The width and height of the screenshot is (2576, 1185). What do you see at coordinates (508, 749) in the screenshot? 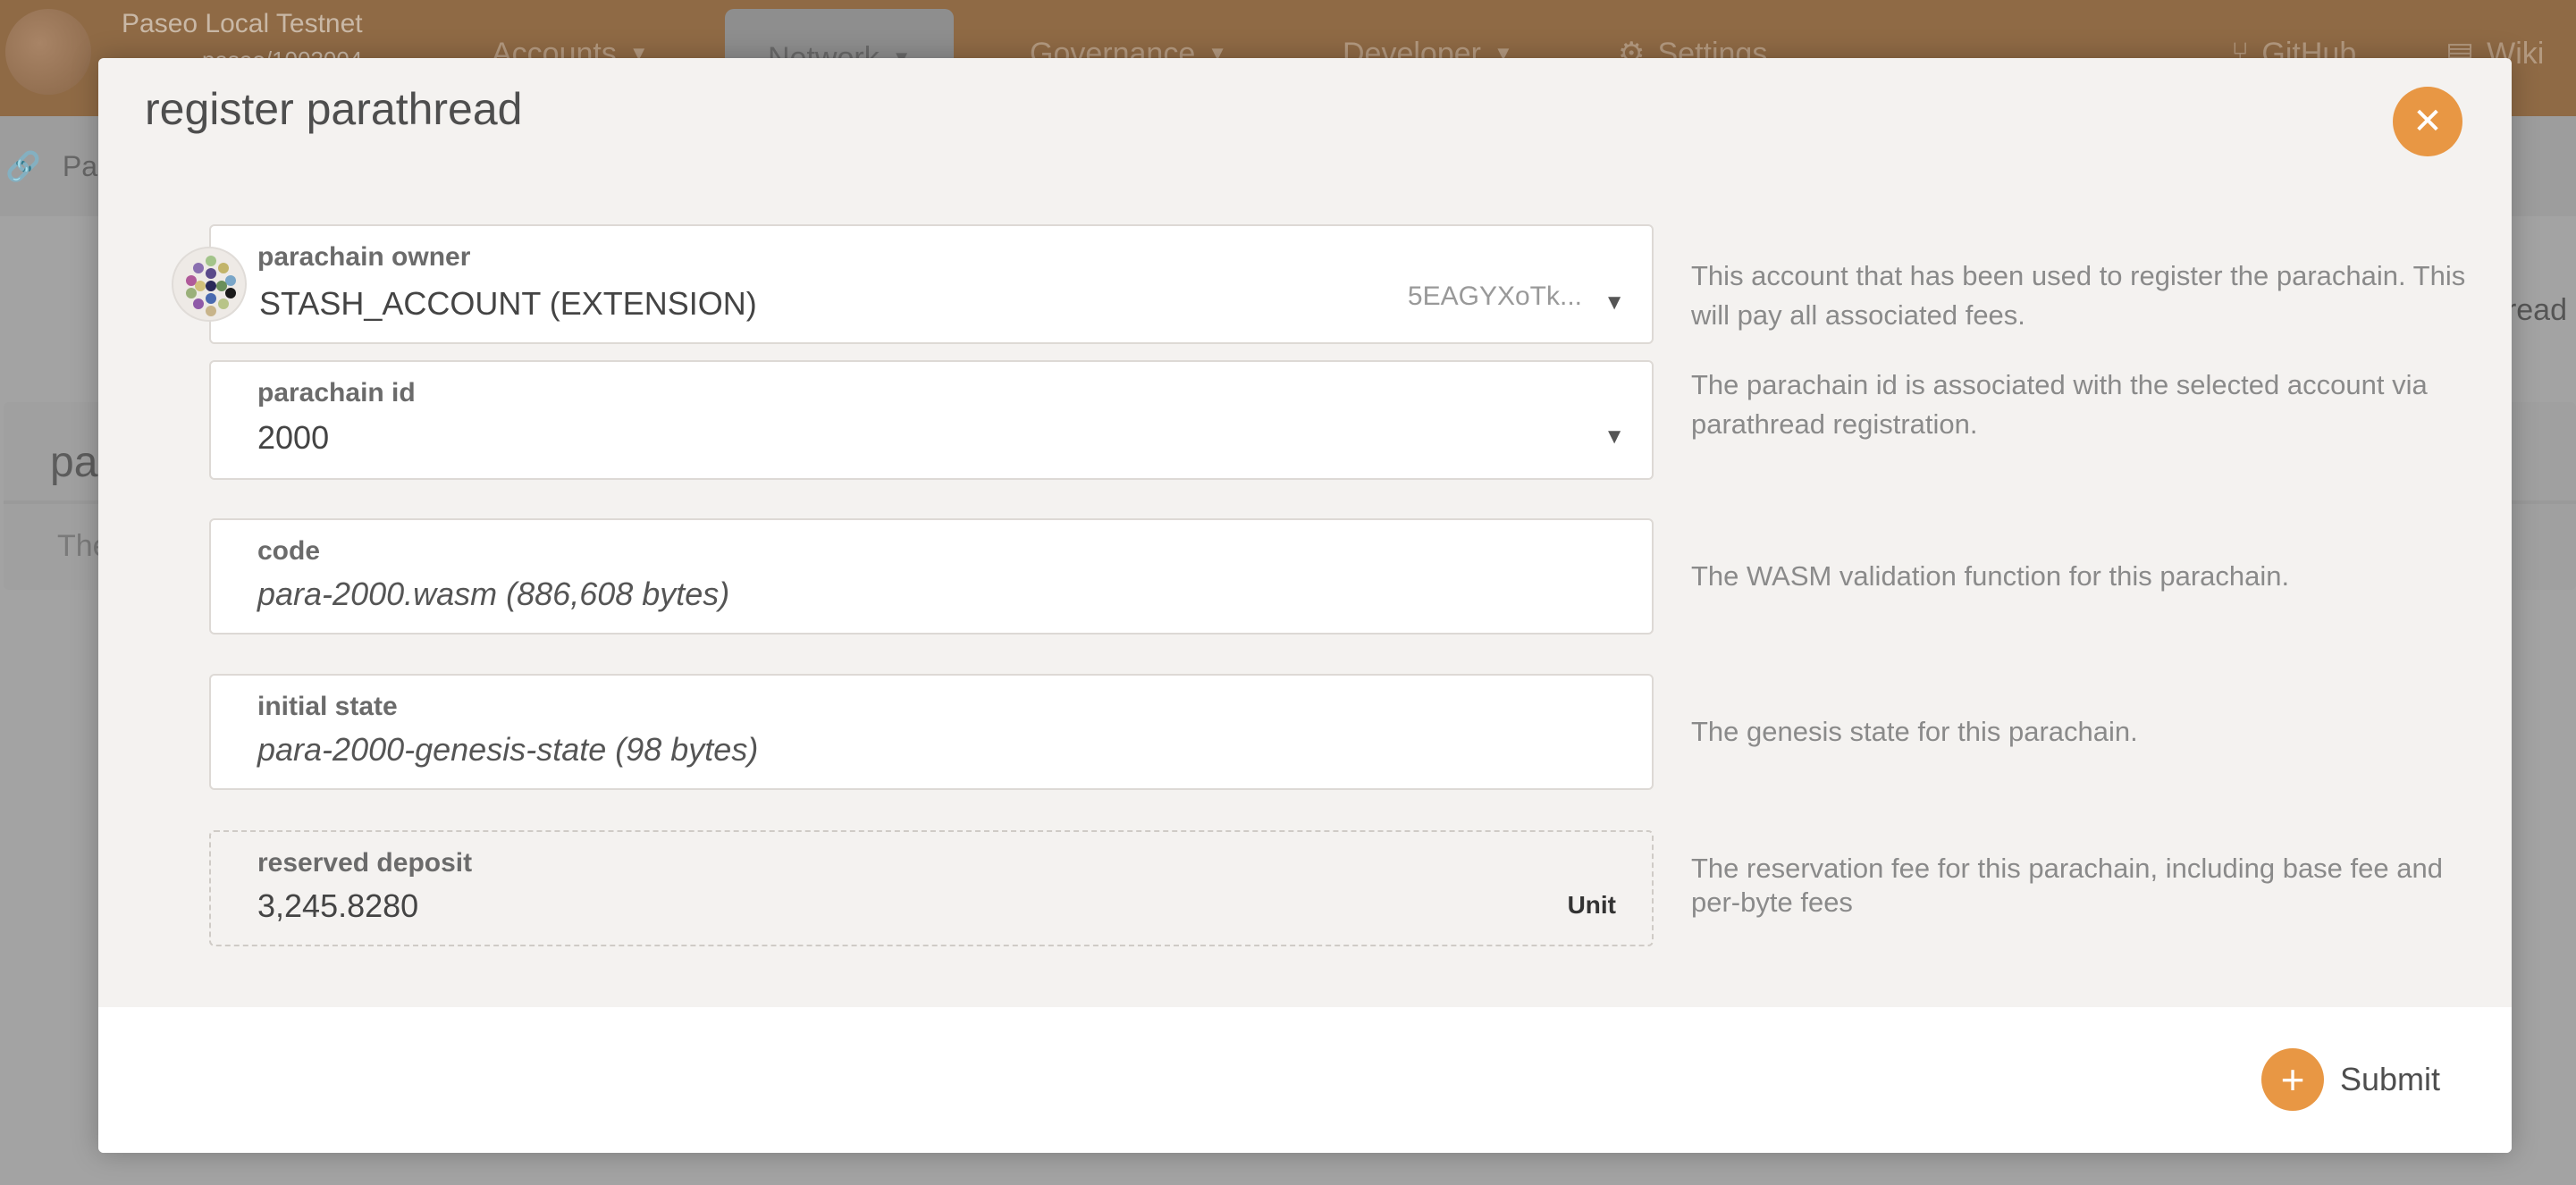
I see `initial-state-value: para-2000-genesis-state (98 bytes)` at bounding box center [508, 749].